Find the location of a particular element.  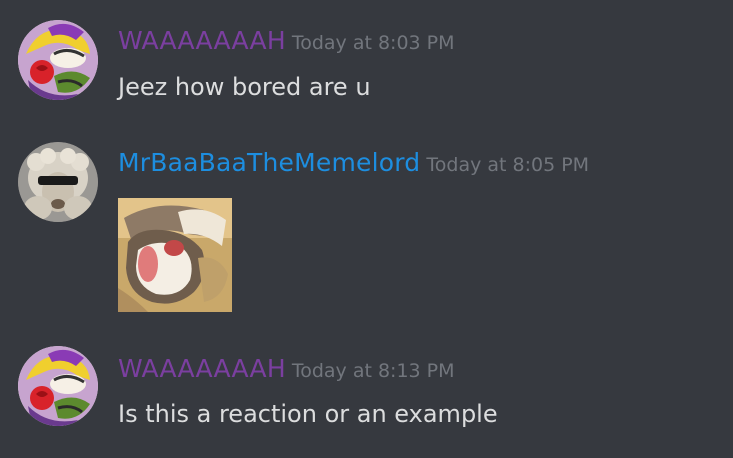

message-text: Jeez how bored are u is located at coordinates (244, 87).